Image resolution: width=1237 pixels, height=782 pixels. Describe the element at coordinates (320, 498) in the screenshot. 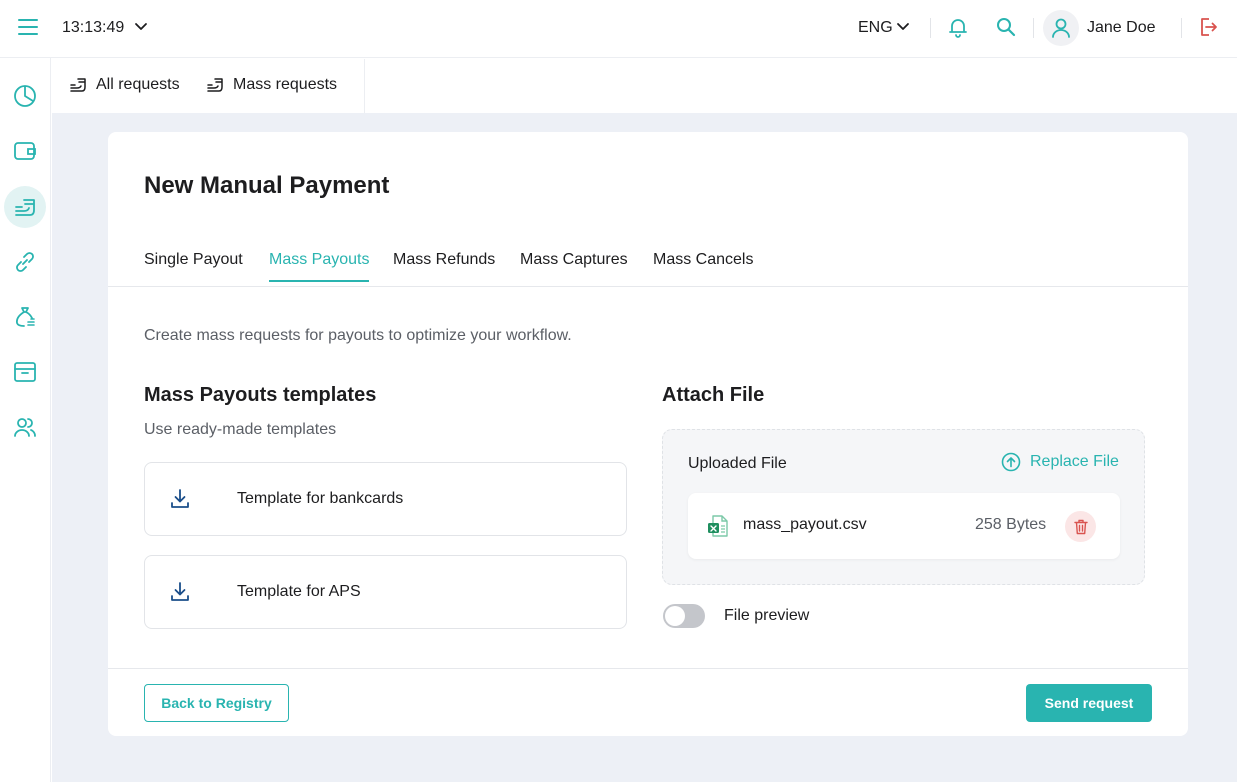

I see `template-label: Template for bankcards` at that location.